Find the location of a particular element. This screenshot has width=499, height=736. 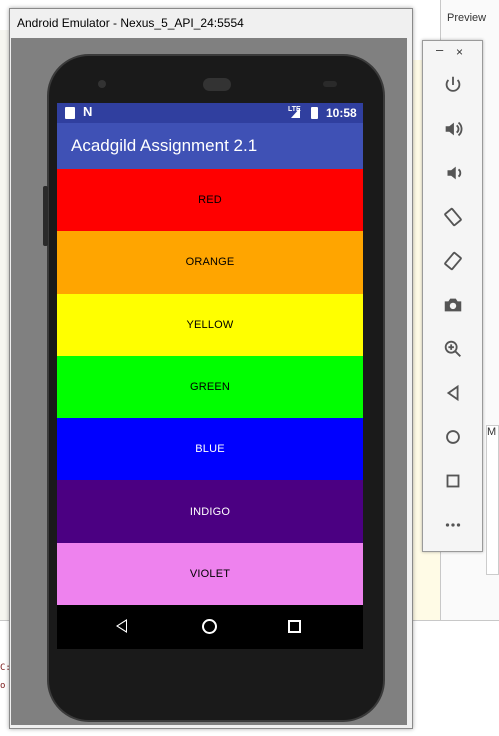

band-label: GREEN is located at coordinates (210, 387).